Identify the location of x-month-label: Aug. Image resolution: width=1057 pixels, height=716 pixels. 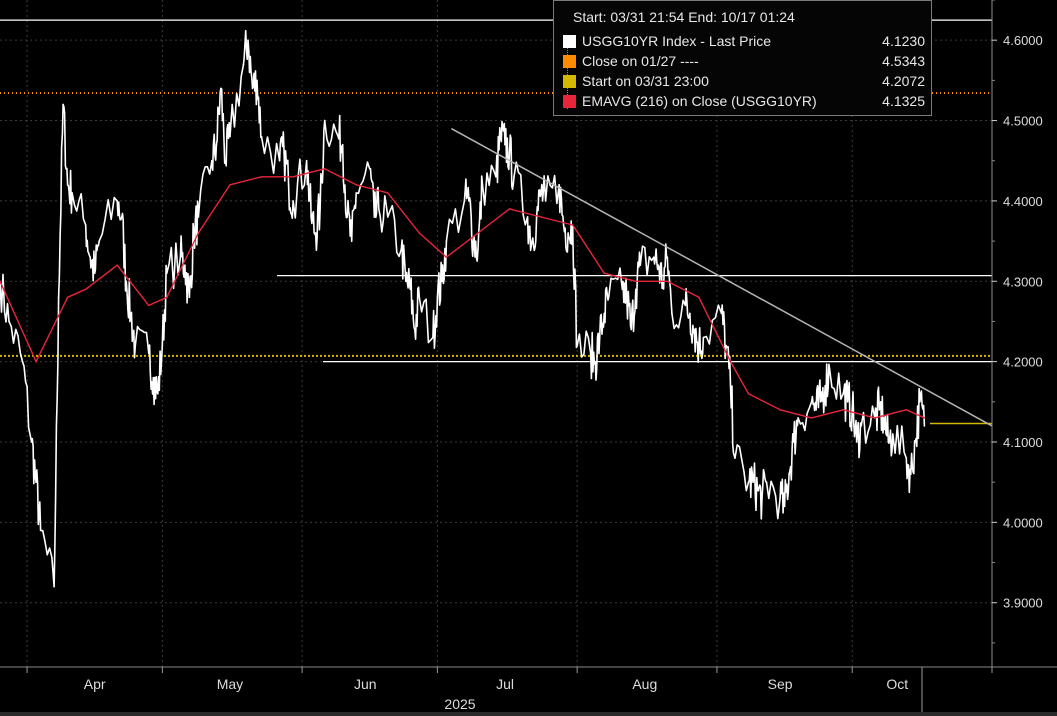
(644, 684).